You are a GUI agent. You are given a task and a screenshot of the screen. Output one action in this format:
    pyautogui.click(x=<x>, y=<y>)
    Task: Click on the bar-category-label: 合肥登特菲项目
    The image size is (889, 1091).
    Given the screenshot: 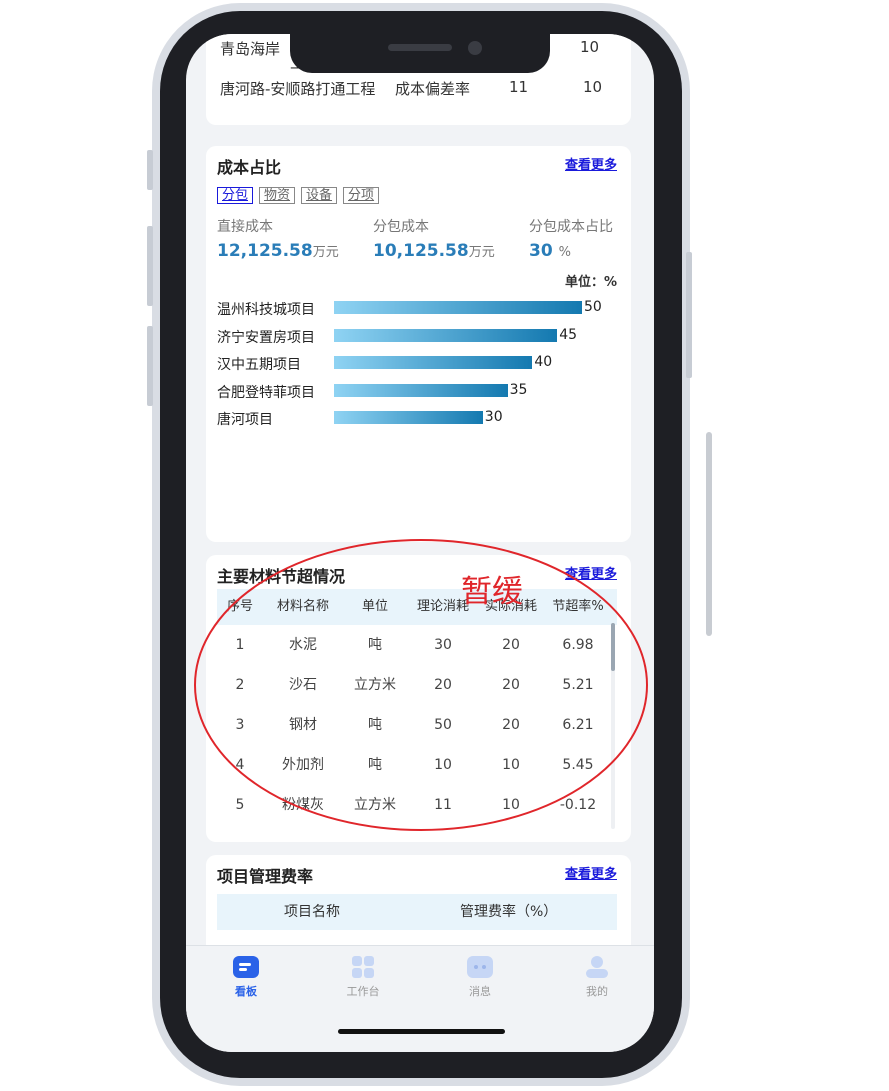 What is the action you would take?
    pyautogui.click(x=266, y=392)
    